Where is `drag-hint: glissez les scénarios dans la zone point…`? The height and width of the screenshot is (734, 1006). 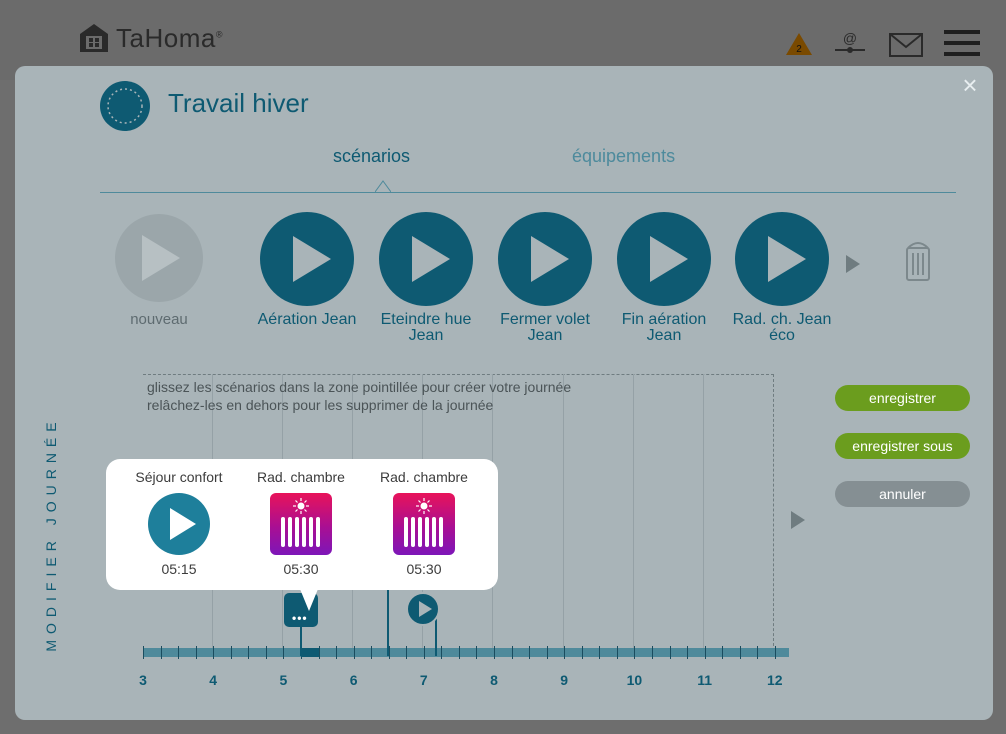
drag-hint: glissez les scénarios dans la zone point… is located at coordinates (359, 396).